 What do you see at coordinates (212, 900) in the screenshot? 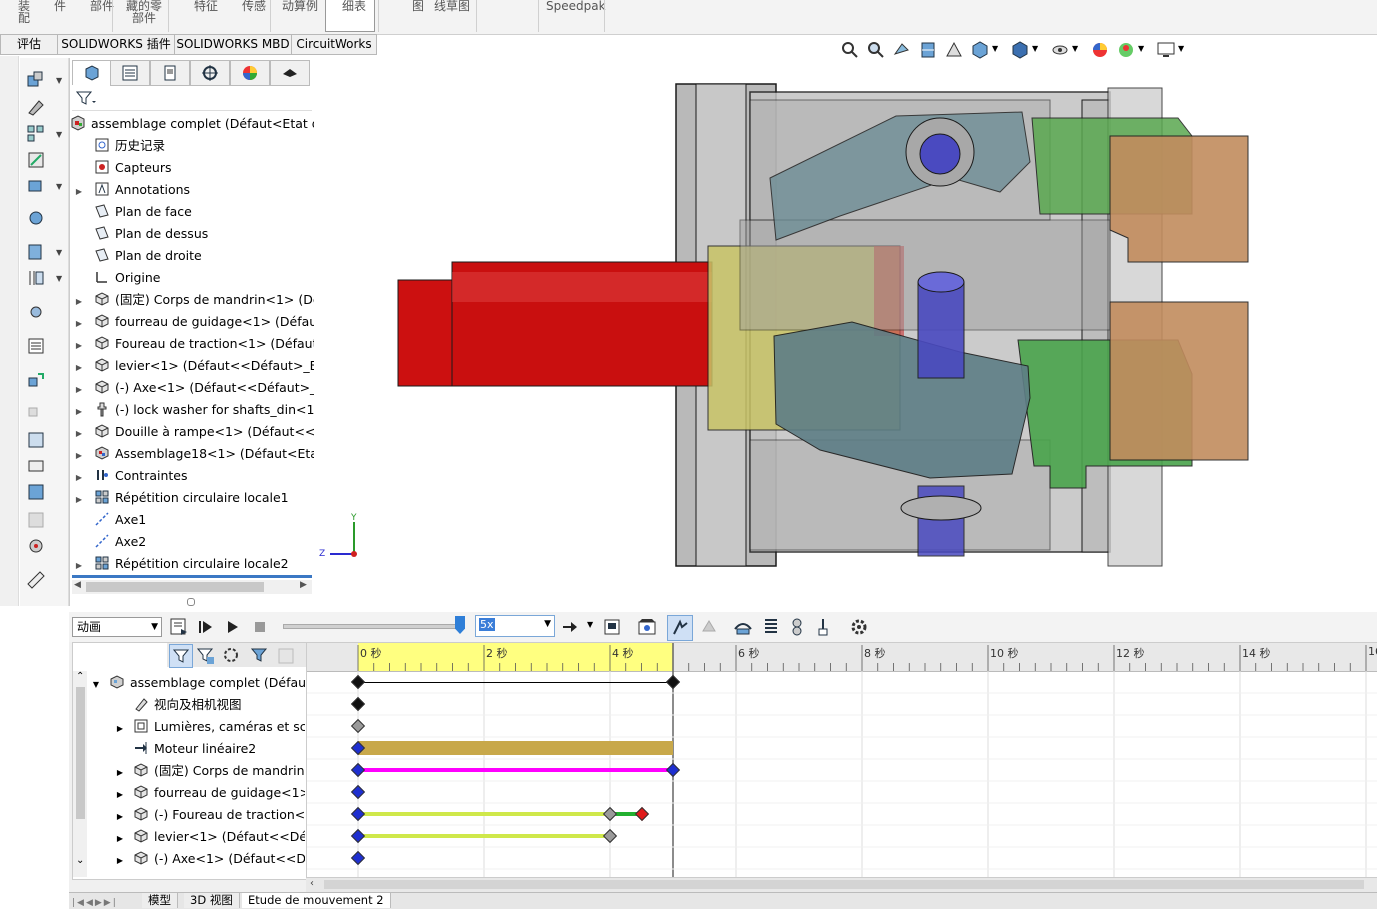
I see `tab-3d-views: 3D 视图` at bounding box center [212, 900].